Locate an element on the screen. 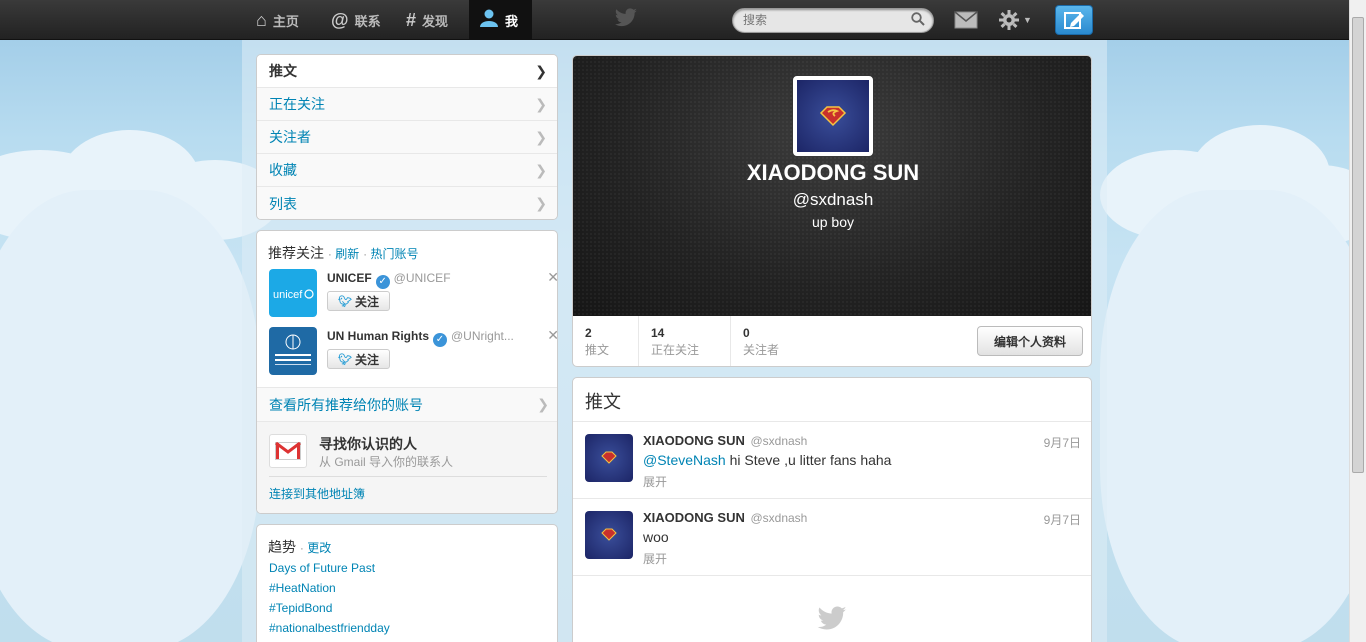 The image size is (1366, 642). trend-item: #HeatNation is located at coordinates (302, 588).